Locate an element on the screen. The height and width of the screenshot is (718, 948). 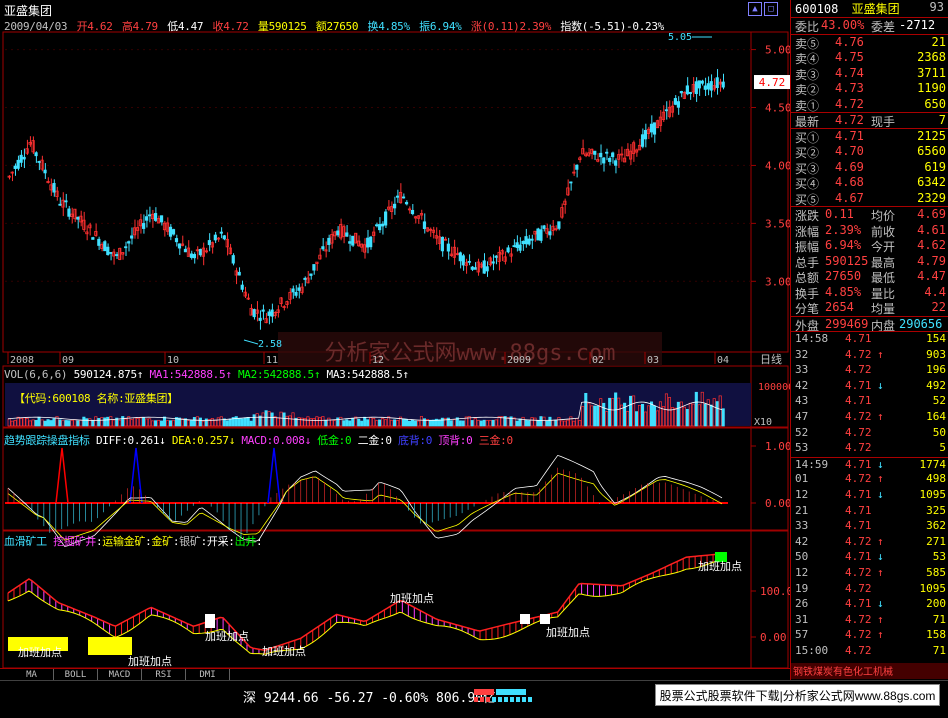
buy-row-cell: 买② is located at coordinates (807, 153).